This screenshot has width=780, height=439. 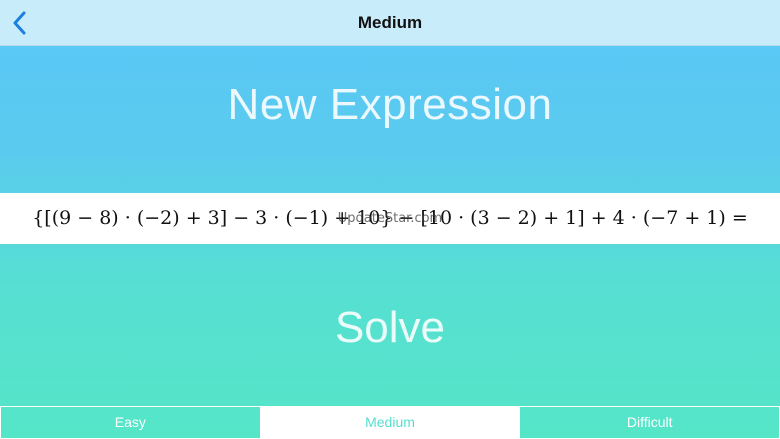 I want to click on navigation-bar: Medium, so click(x=390, y=23).